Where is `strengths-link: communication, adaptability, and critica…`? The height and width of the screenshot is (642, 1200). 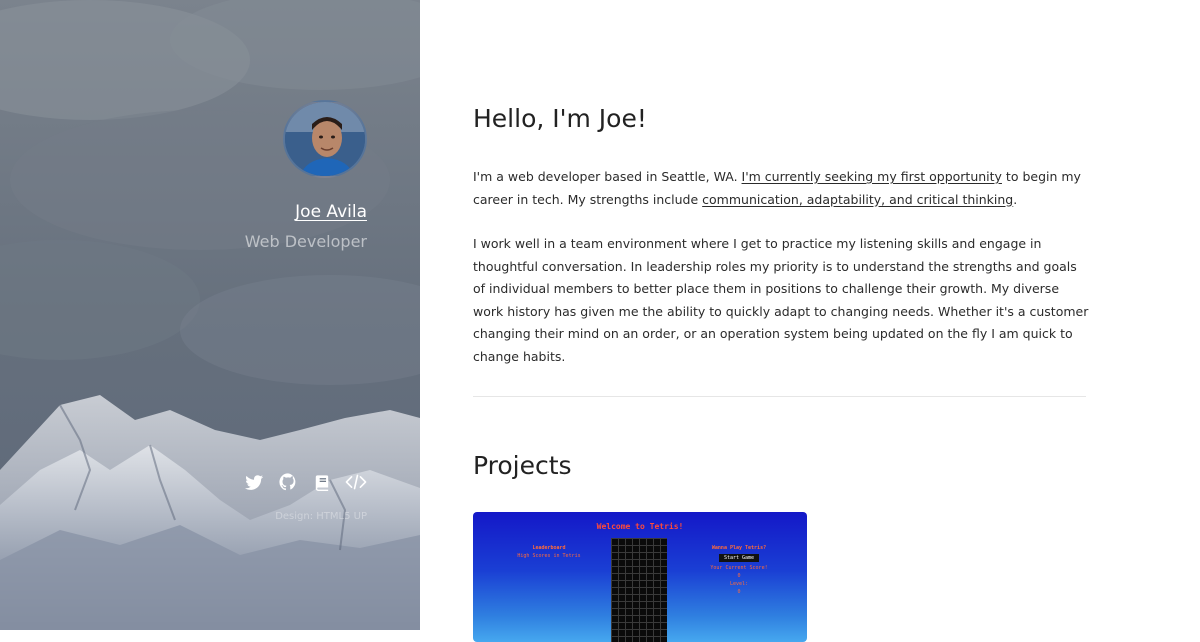 strengths-link: communication, adaptability, and critica… is located at coordinates (857, 199).